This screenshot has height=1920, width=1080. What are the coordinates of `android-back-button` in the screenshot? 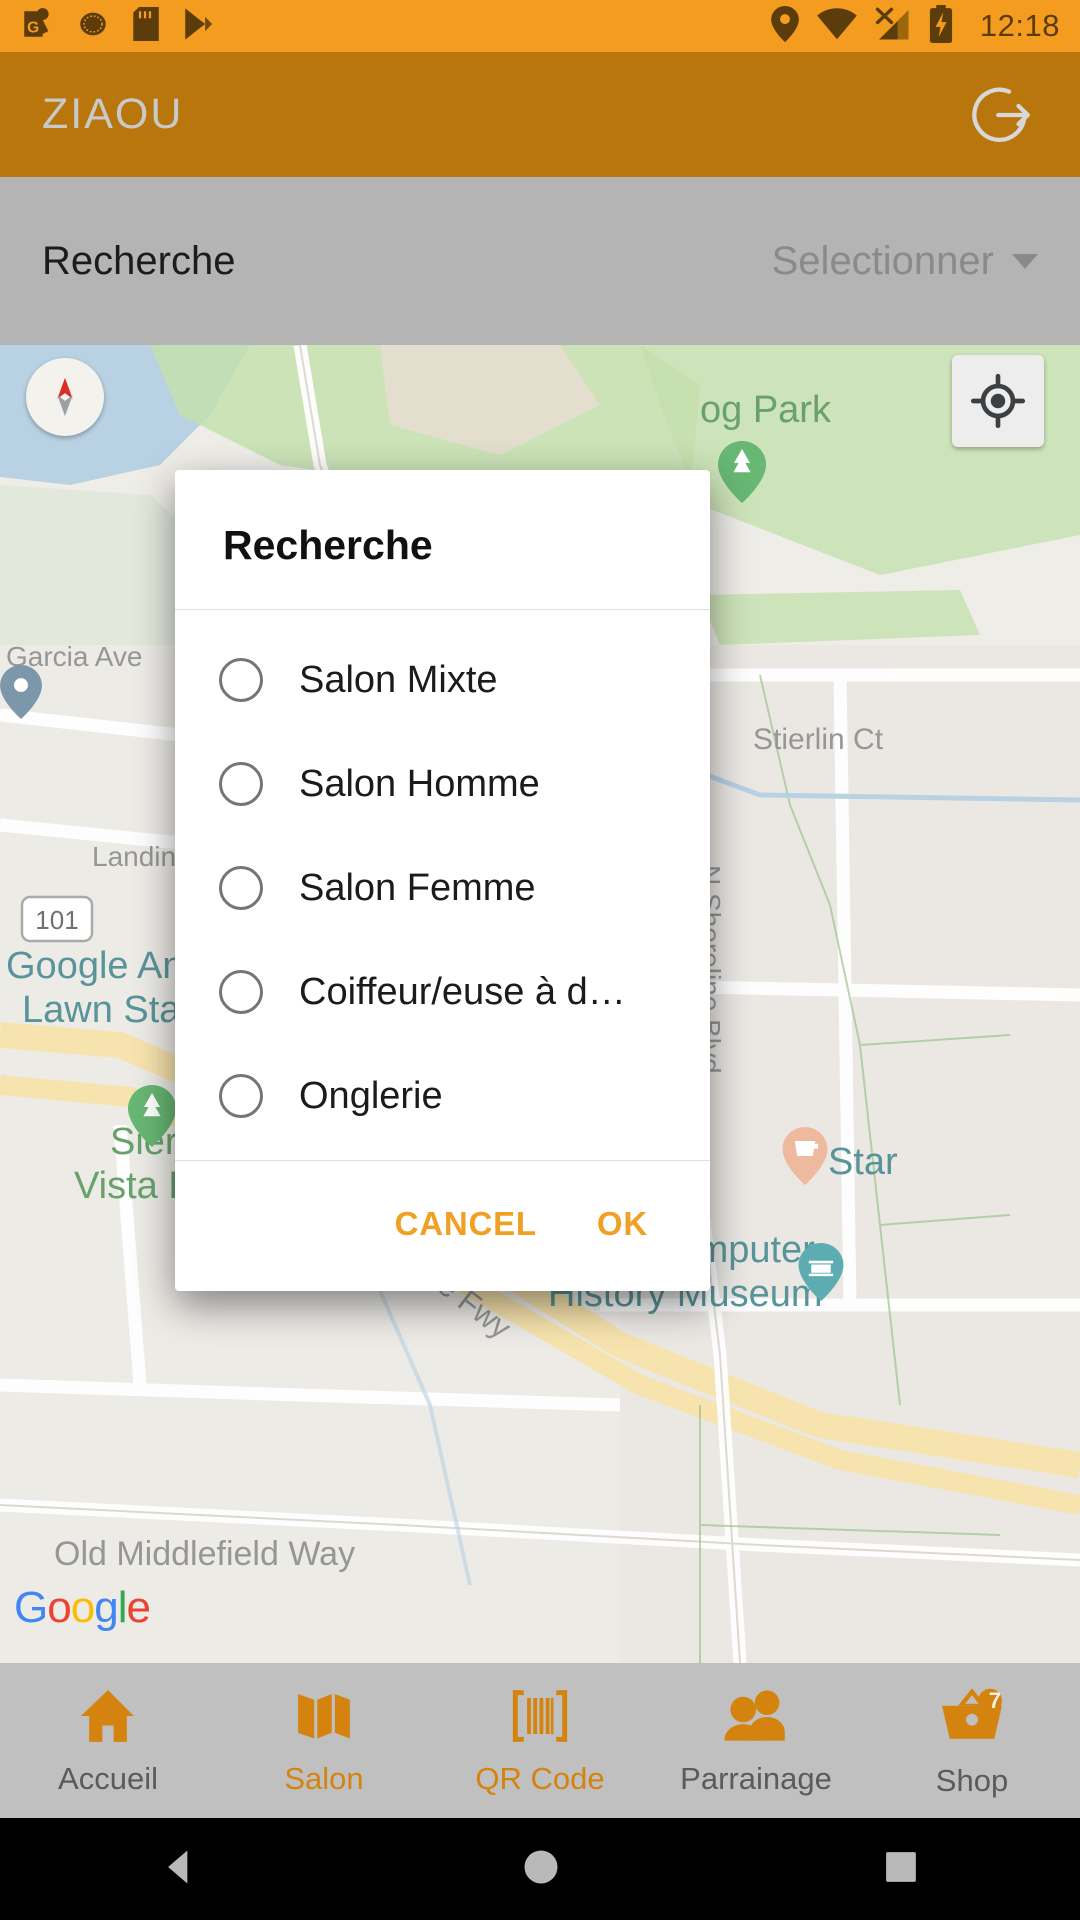 It's located at (180, 1869).